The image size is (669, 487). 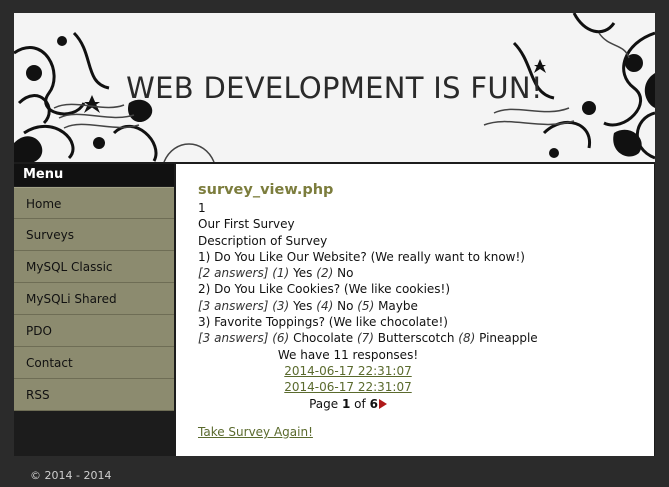 What do you see at coordinates (348, 354) in the screenshot?
I see `responses-count: We have 11 responses!` at bounding box center [348, 354].